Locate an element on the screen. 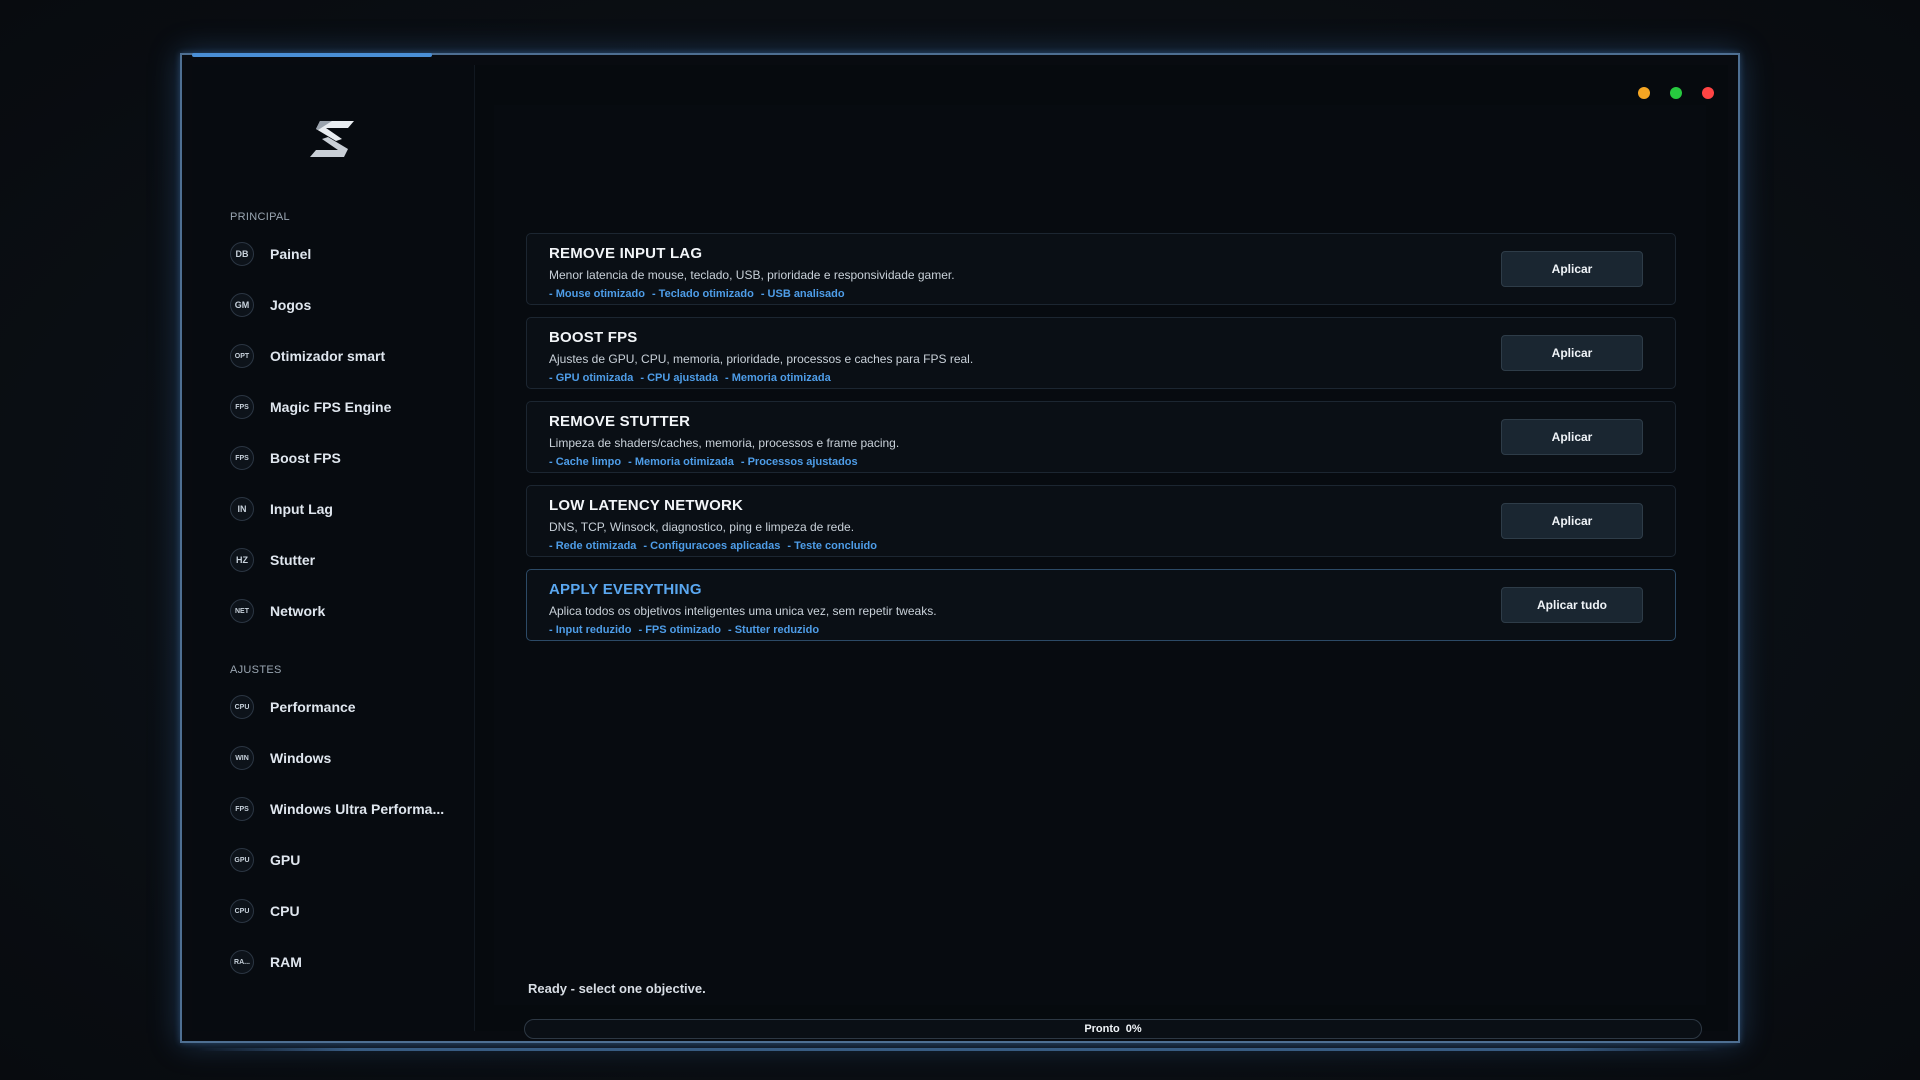  card-tag: - Rede otimizada is located at coordinates (593, 546).